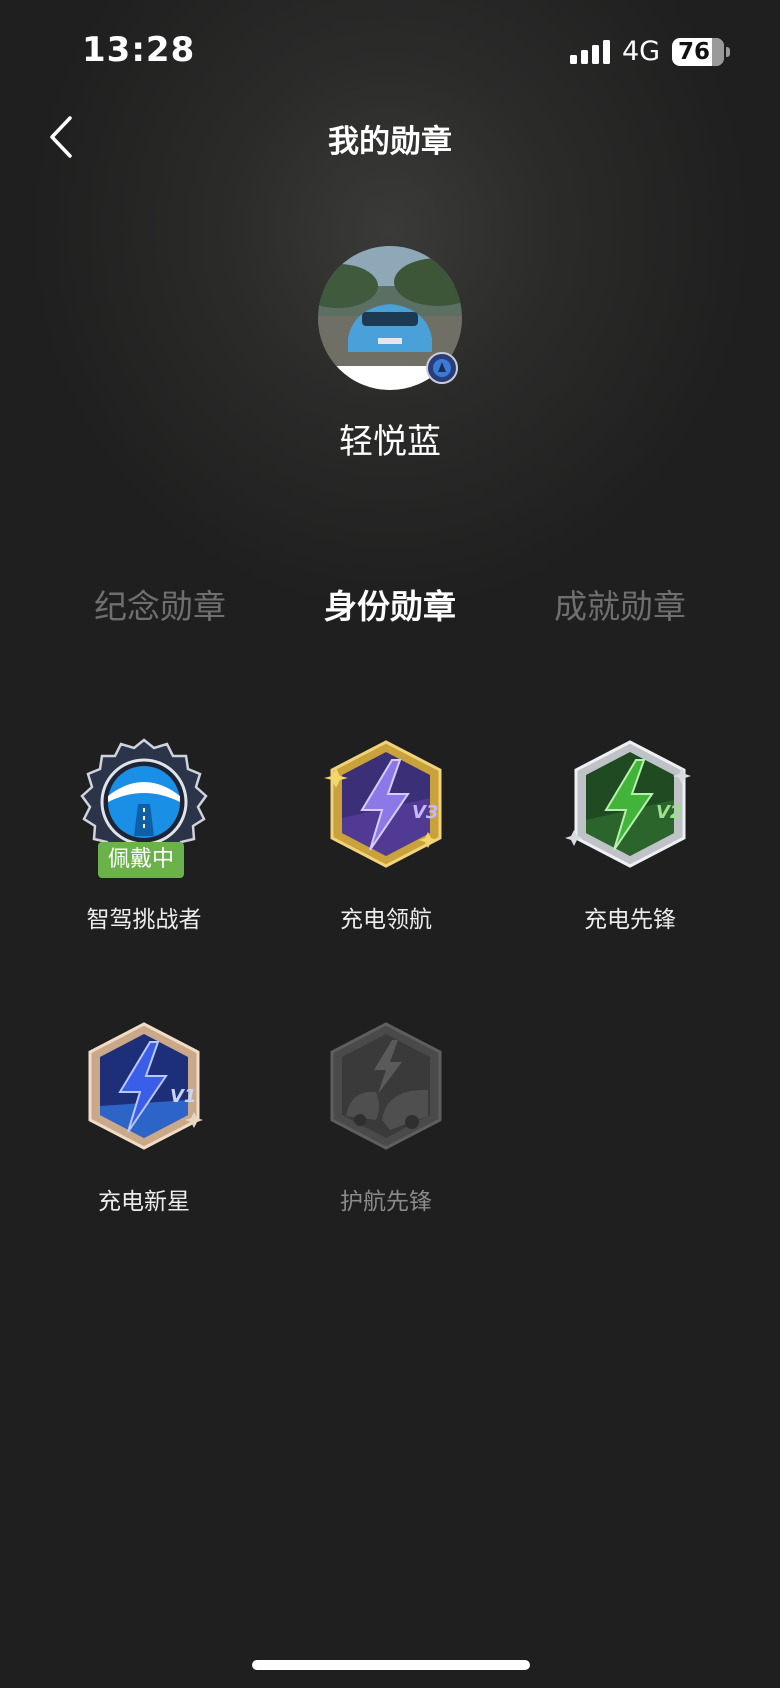  I want to click on badge-name: 充电新星, so click(144, 1202).